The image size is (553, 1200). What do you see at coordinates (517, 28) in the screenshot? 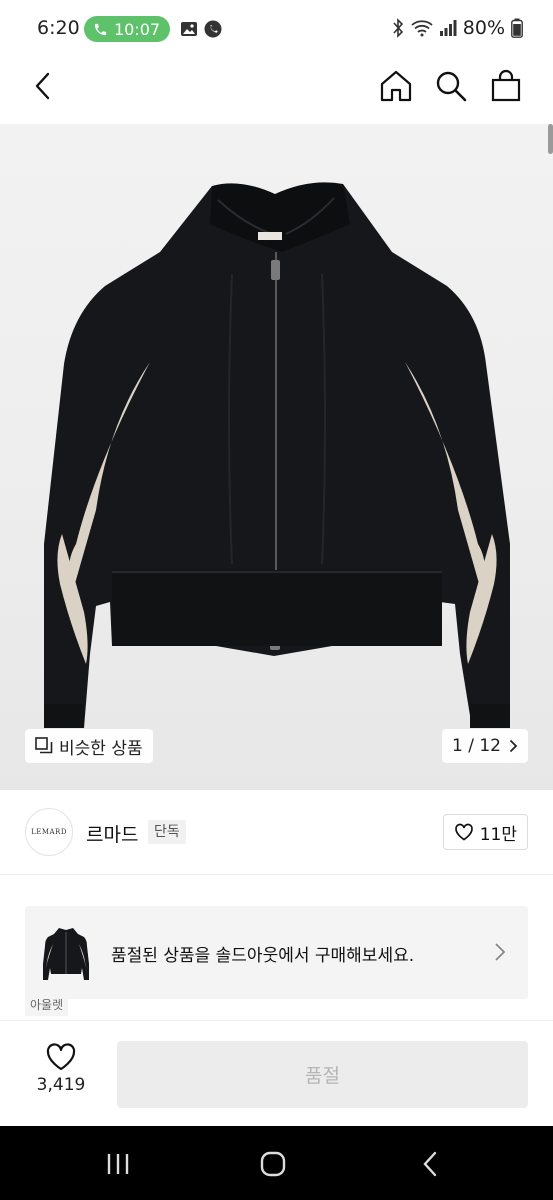
I see `battery-icon` at bounding box center [517, 28].